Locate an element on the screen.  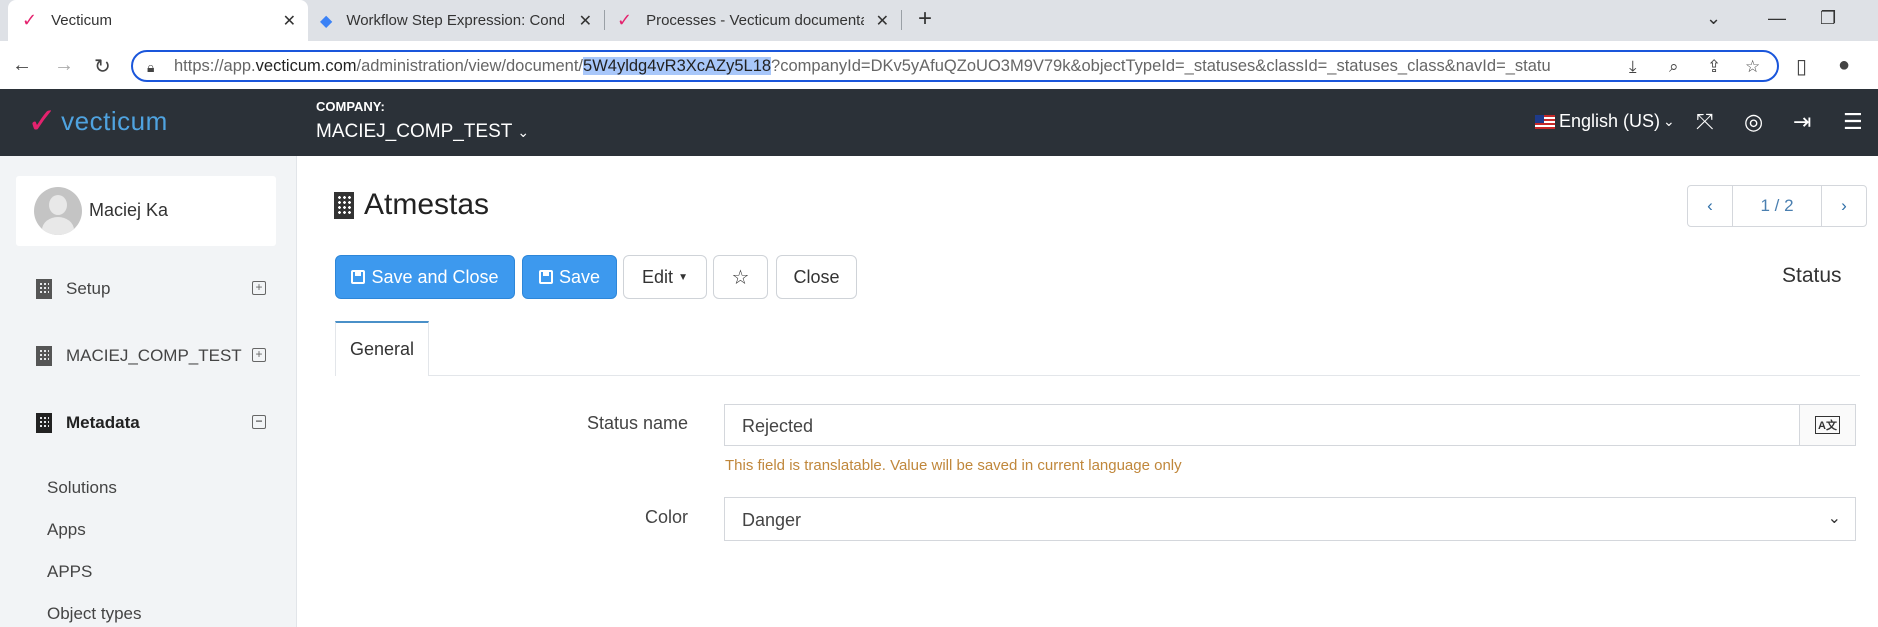
page-title-text: Atmestas is located at coordinates (427, 204).